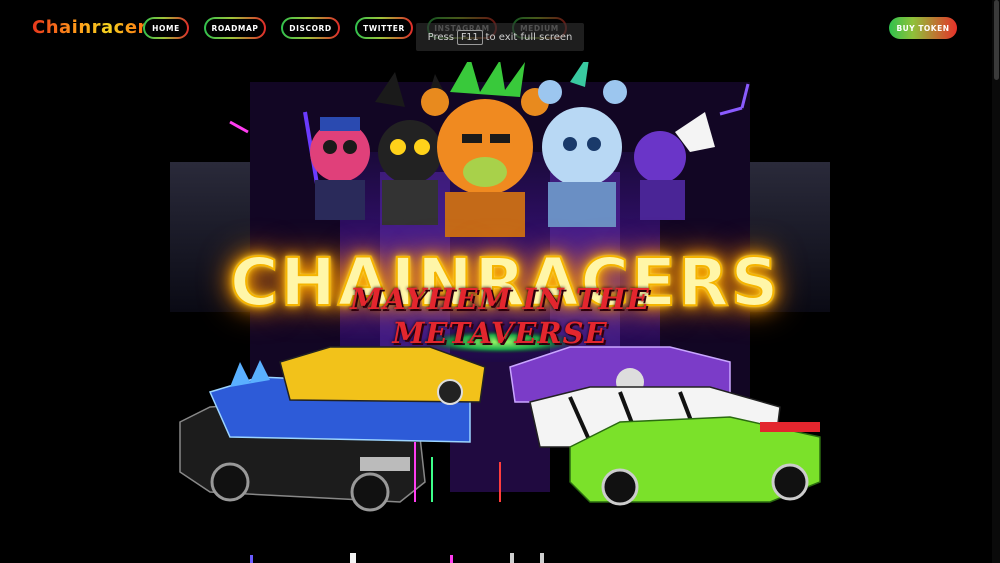 The width and height of the screenshot is (1000, 563). I want to click on nav-discord-button: DISCORD, so click(310, 28).